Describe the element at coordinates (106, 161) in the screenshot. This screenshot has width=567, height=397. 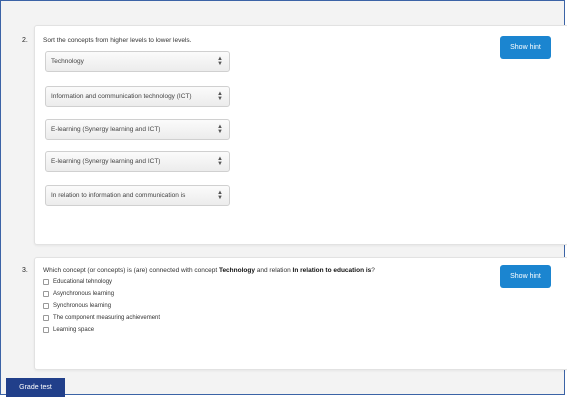
I see `order-select-4-value: E-learning (Synergy learning and ICT)` at that location.